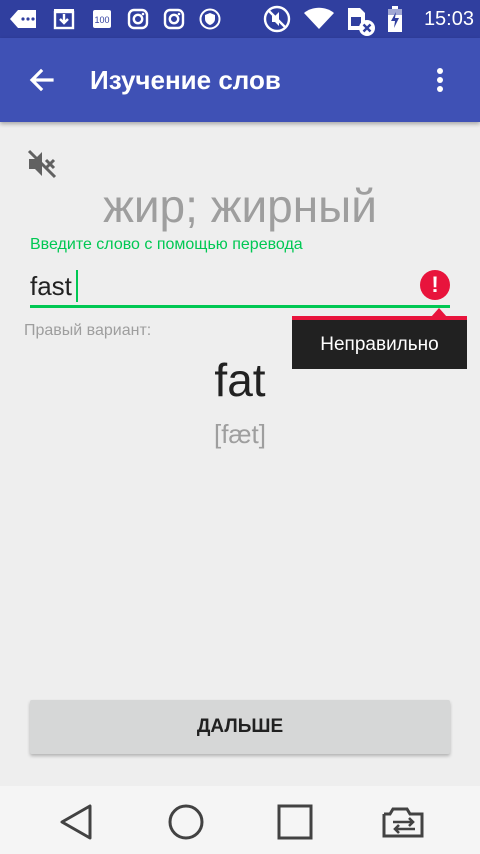 This screenshot has width=480, height=854. What do you see at coordinates (240, 380) in the screenshot?
I see `correct-answer: fat` at bounding box center [240, 380].